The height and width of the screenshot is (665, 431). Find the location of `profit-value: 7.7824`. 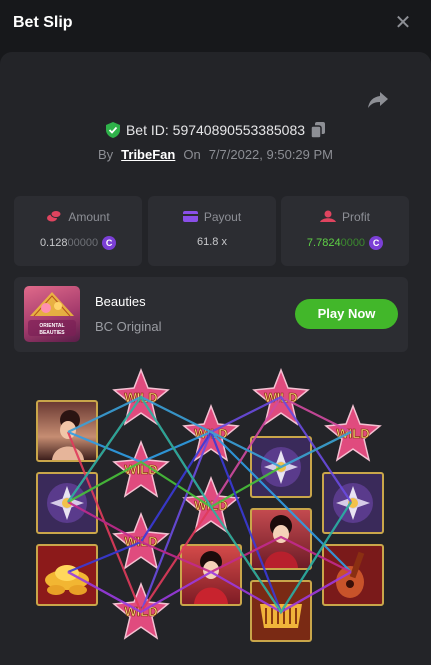

profit-value: 7.7824 is located at coordinates (323, 243).